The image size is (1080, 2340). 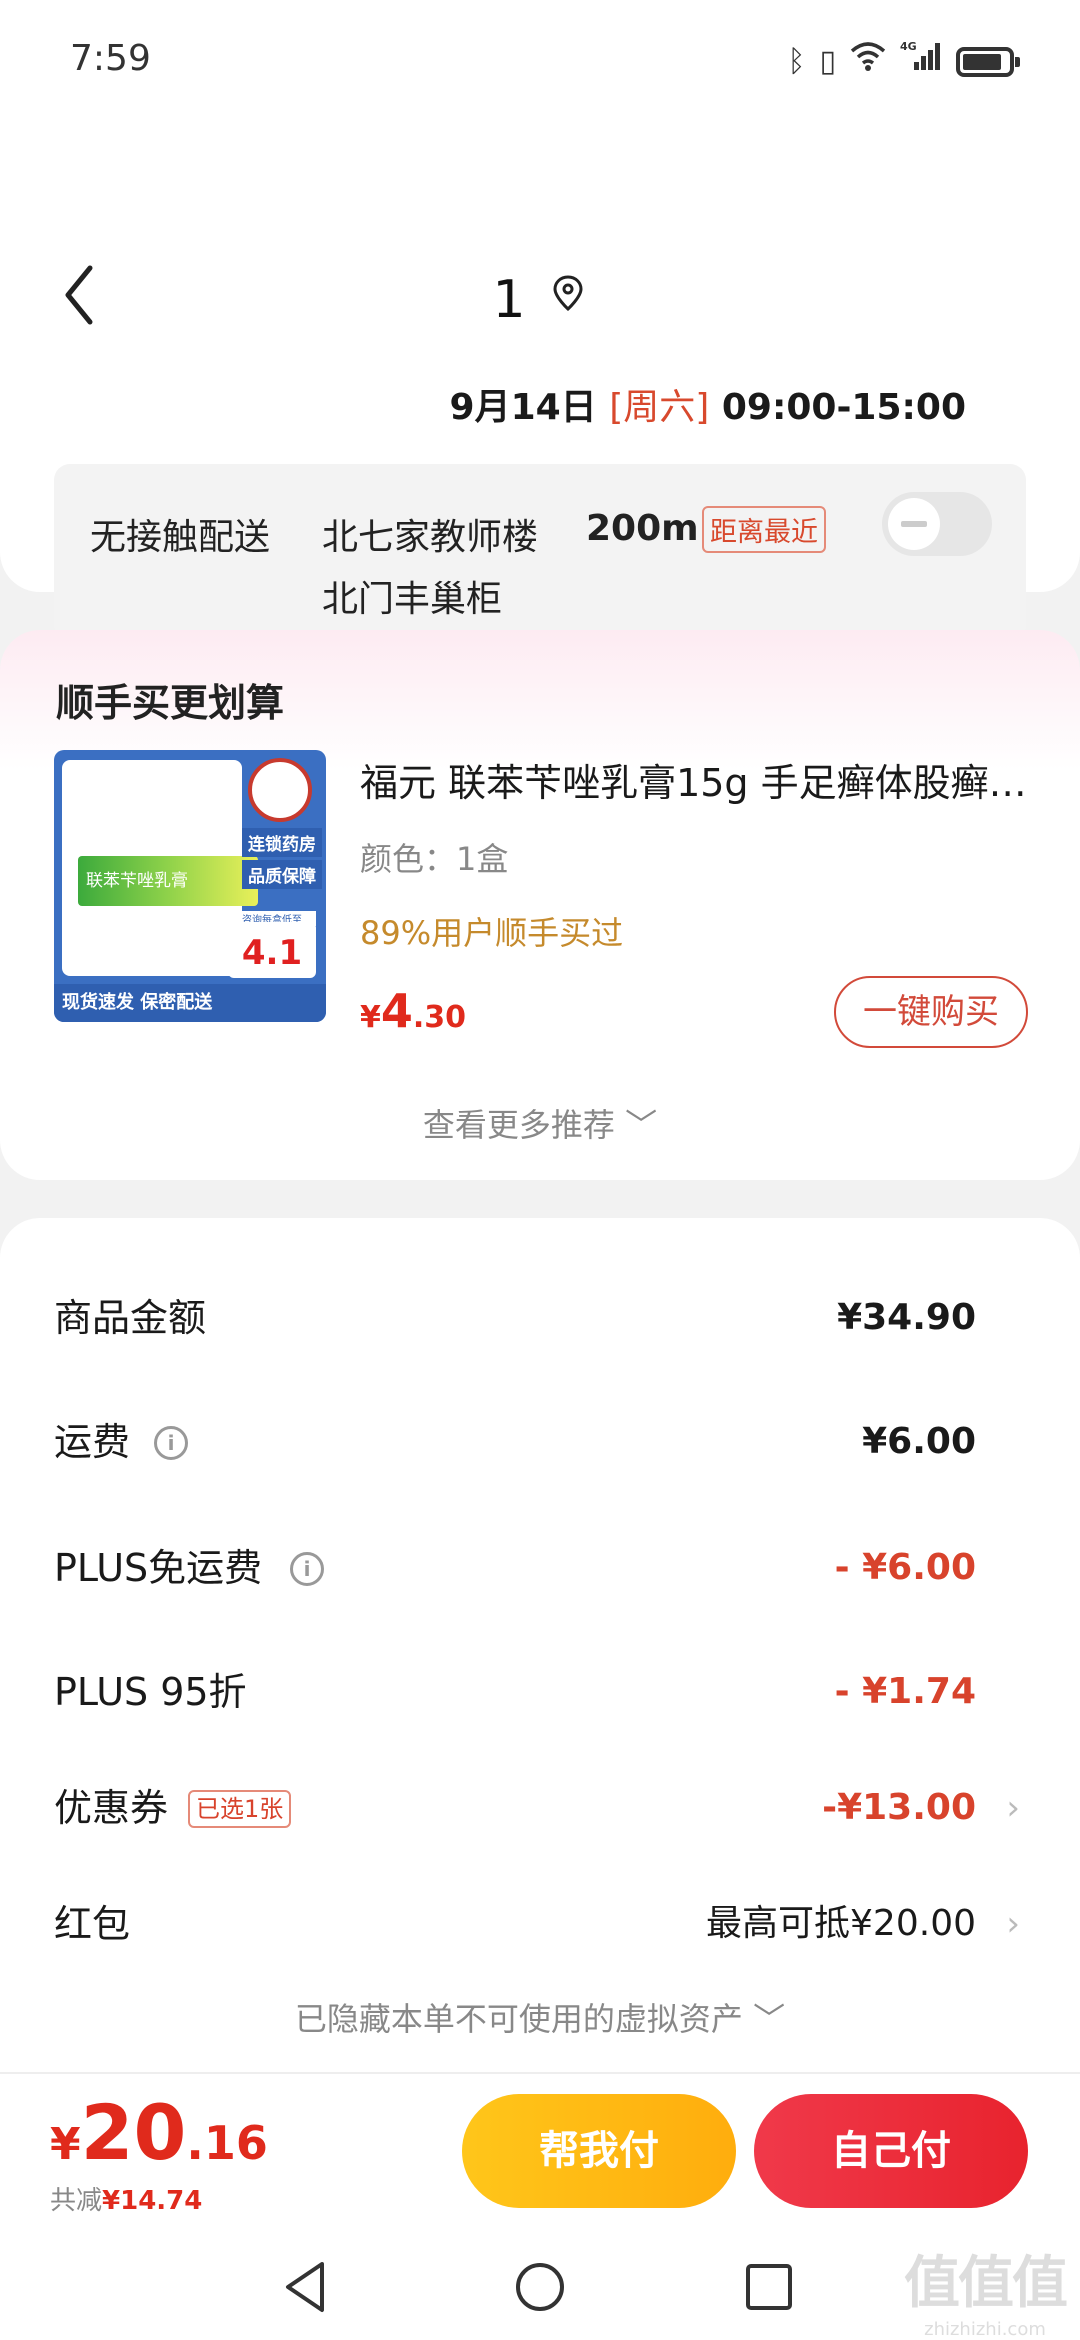 What do you see at coordinates (827, 61) in the screenshot?
I see `vibrate-icon: ▯` at bounding box center [827, 61].